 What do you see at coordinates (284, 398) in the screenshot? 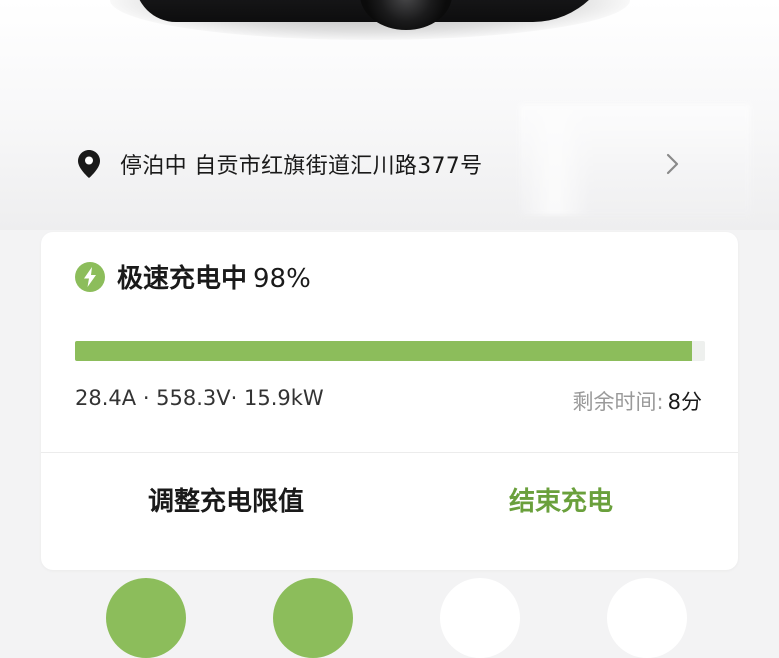
I see `charging-power: 15.9kW` at bounding box center [284, 398].